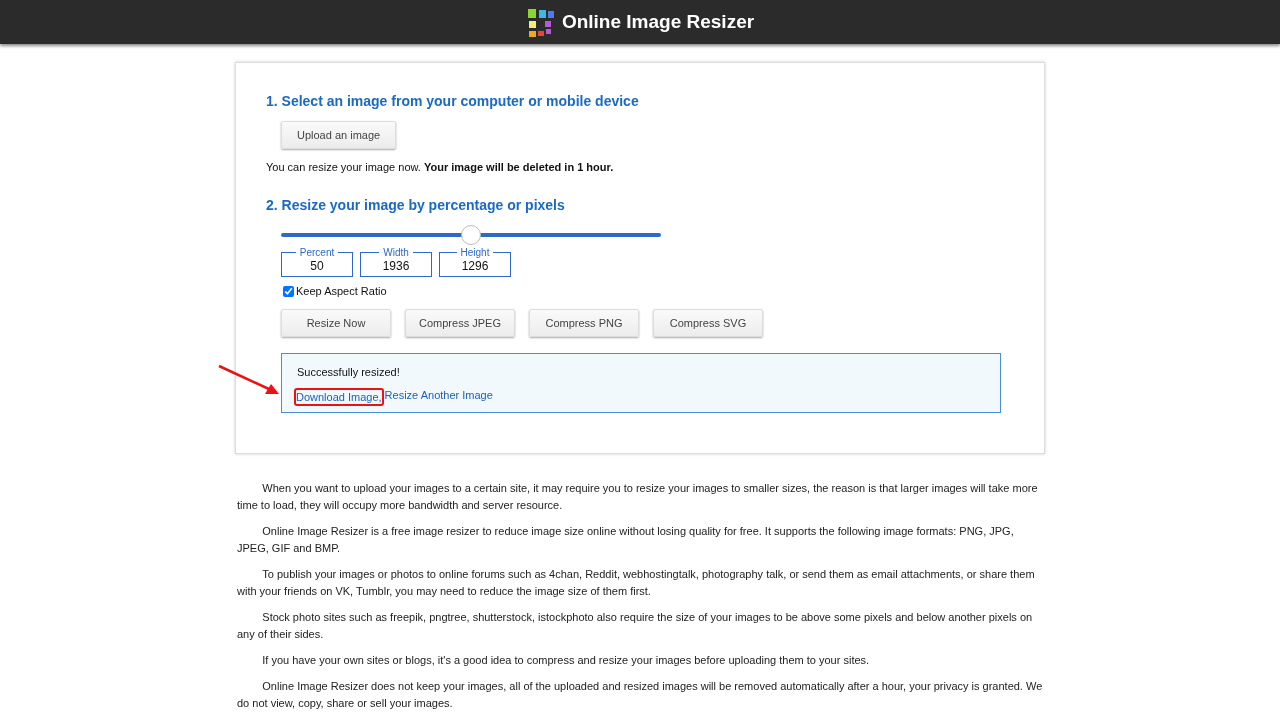  I want to click on description-paragraph: When you want to upload your images to a certain site, it may require you to resize your images to smaller sizes, the reason is that larger images will take more time to load, they will occupy more bandwidth and server resource., so click(638, 497).